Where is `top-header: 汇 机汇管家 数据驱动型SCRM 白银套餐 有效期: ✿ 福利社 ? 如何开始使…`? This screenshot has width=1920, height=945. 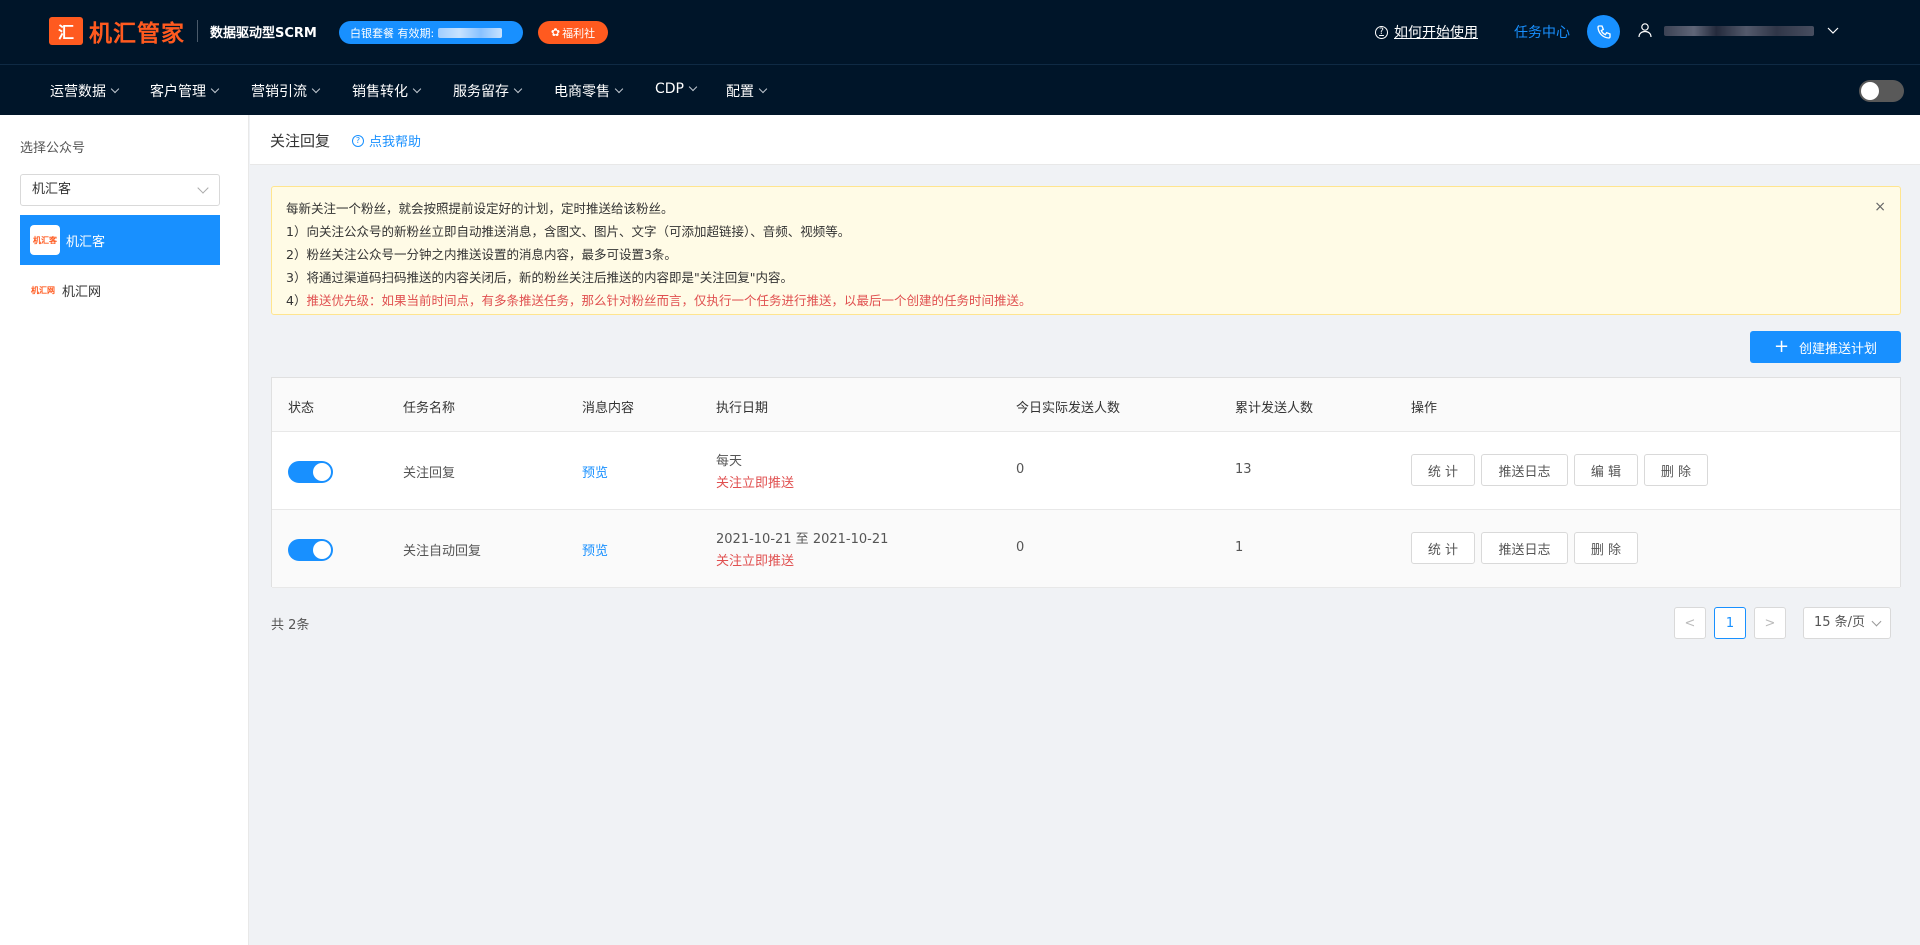 top-header: 汇 机汇管家 数据驱动型SCRM 白银套餐 有效期: ✿ 福利社 ? 如何开始使… is located at coordinates (960, 32).